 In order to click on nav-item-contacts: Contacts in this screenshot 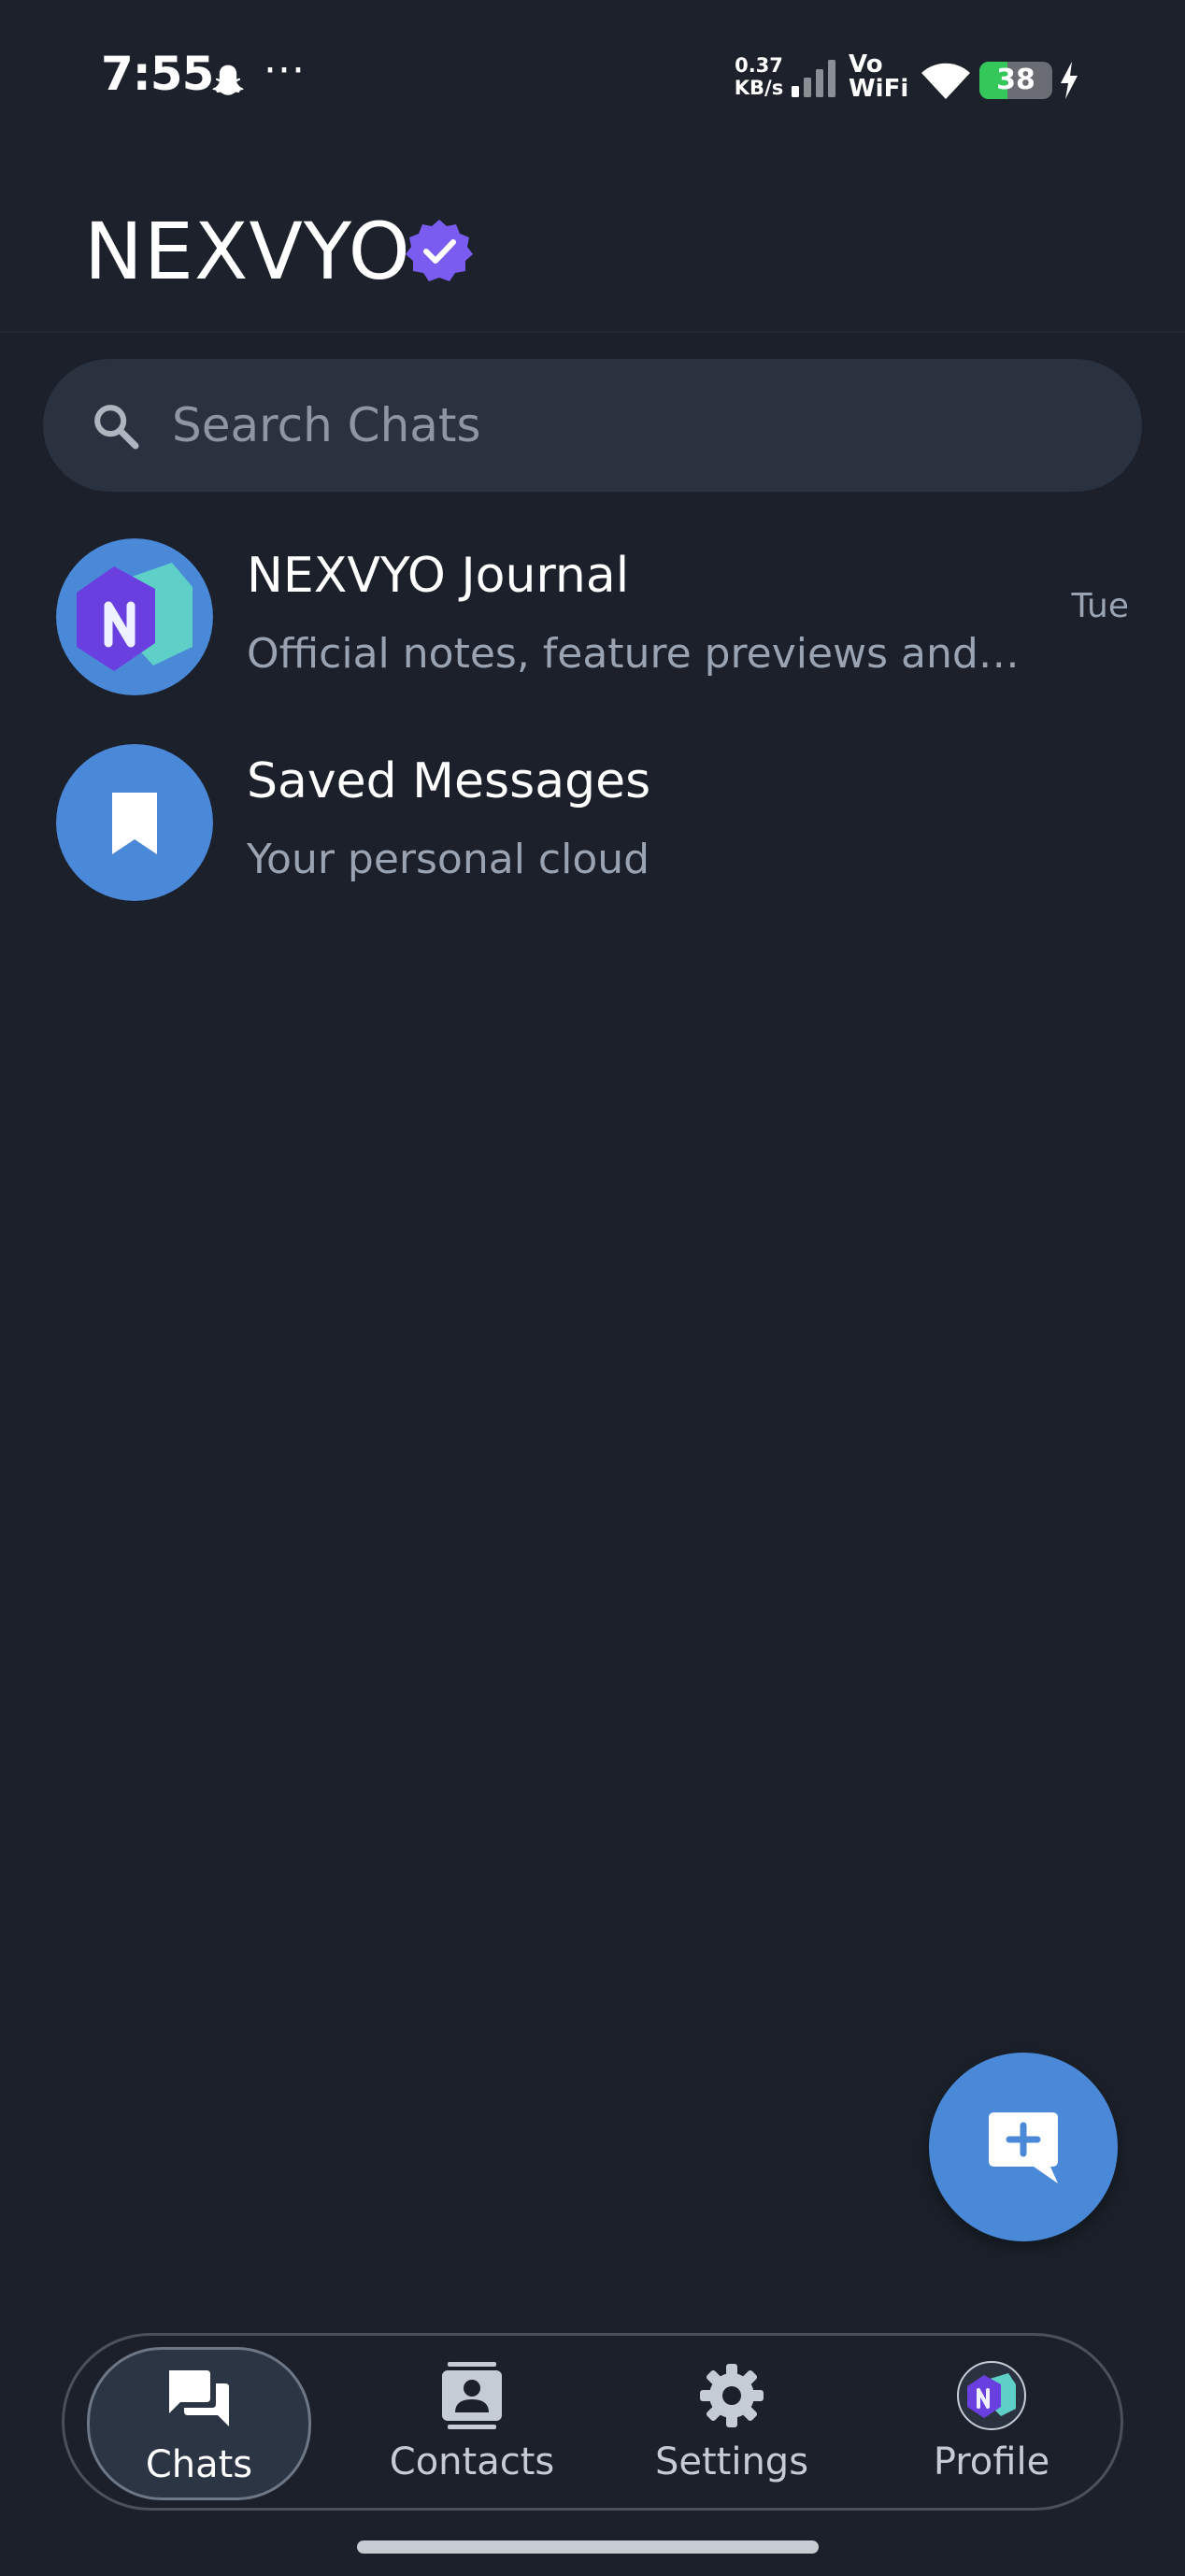, I will do `click(472, 2422)`.